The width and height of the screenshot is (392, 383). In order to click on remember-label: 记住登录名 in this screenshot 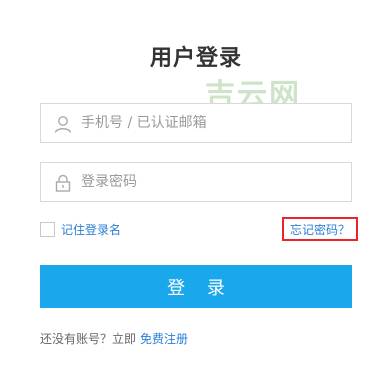, I will do `click(91, 229)`.